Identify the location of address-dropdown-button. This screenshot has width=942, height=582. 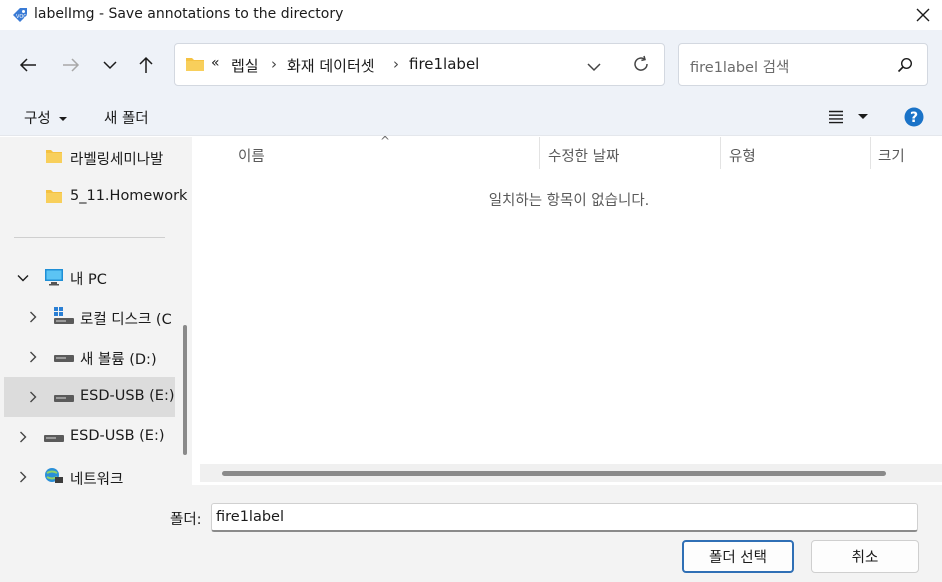
(594, 68).